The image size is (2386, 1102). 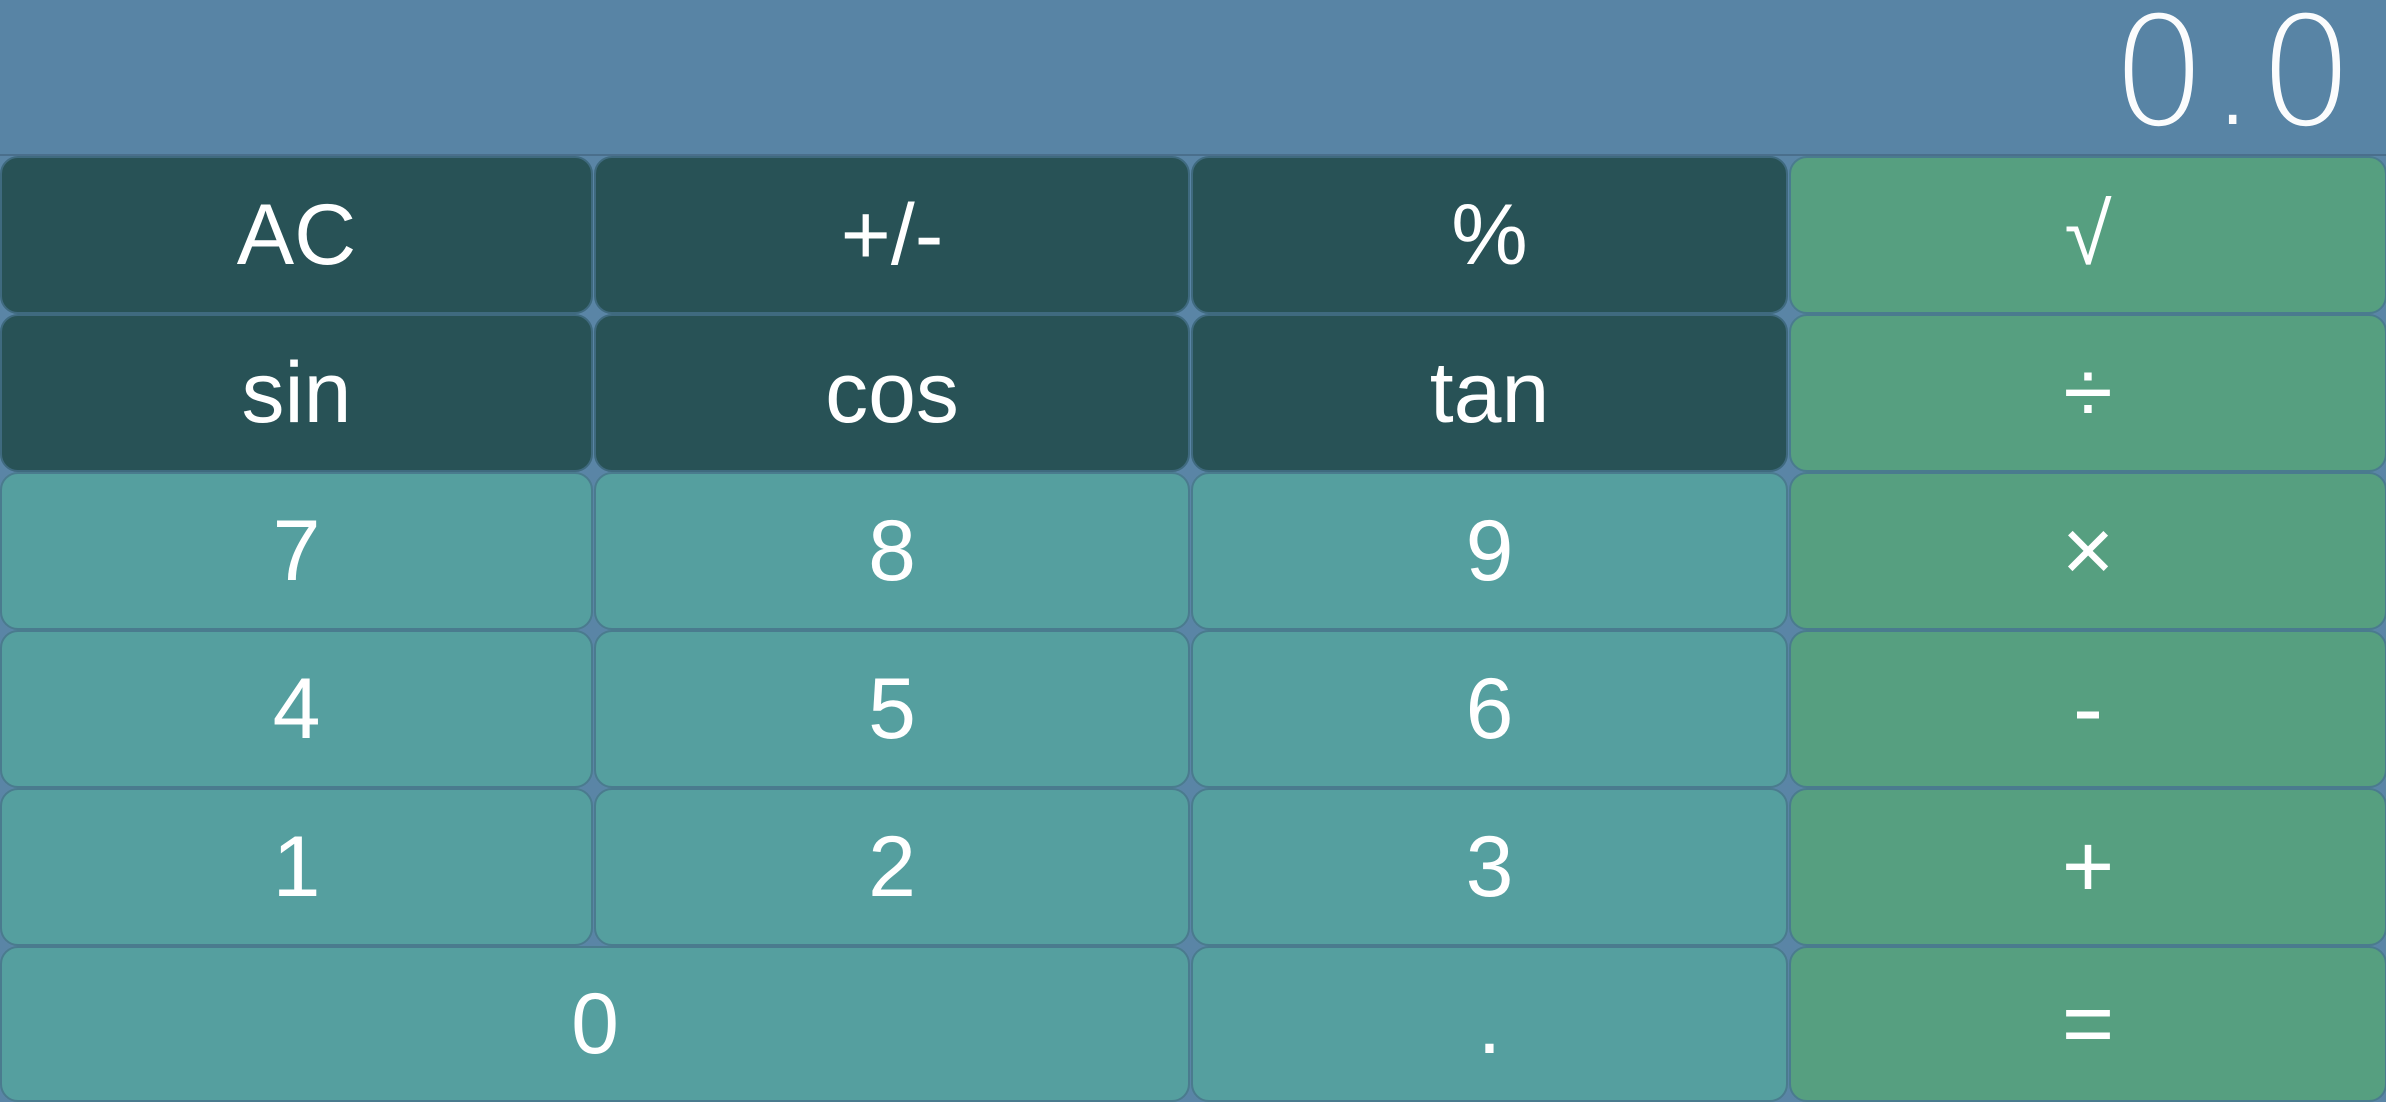 I want to click on divide-button: ÷, so click(x=2087, y=393).